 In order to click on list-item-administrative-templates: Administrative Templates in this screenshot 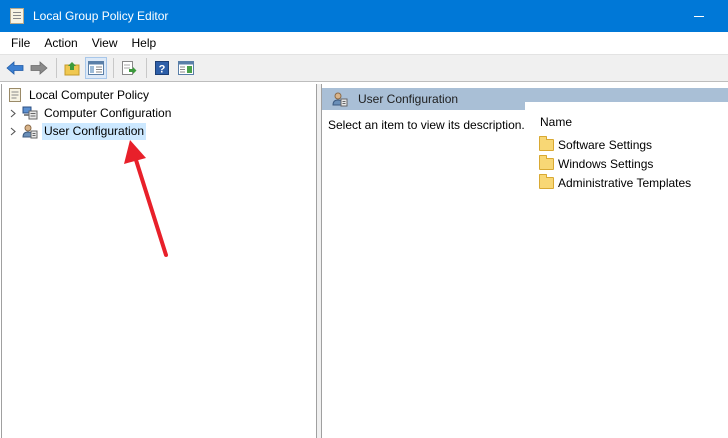, I will do `click(615, 183)`.